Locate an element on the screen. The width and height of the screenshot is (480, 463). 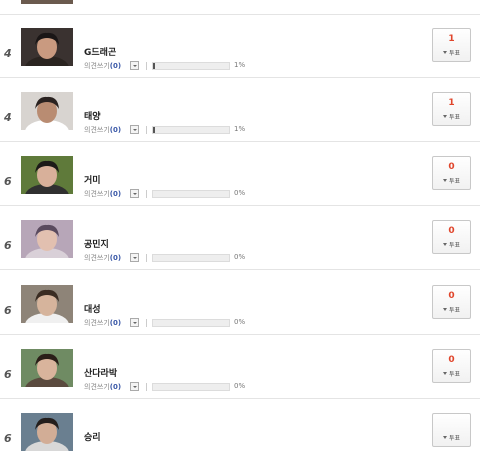
vote-button: 투표 is located at coordinates (451, 430).